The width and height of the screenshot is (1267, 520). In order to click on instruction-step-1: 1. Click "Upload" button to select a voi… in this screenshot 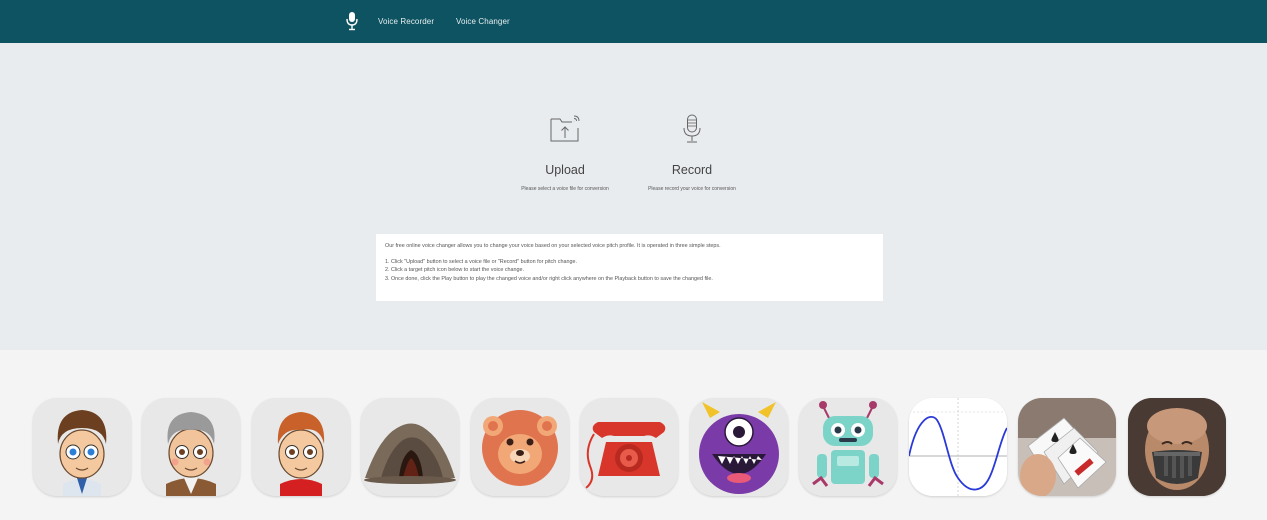, I will do `click(481, 262)`.